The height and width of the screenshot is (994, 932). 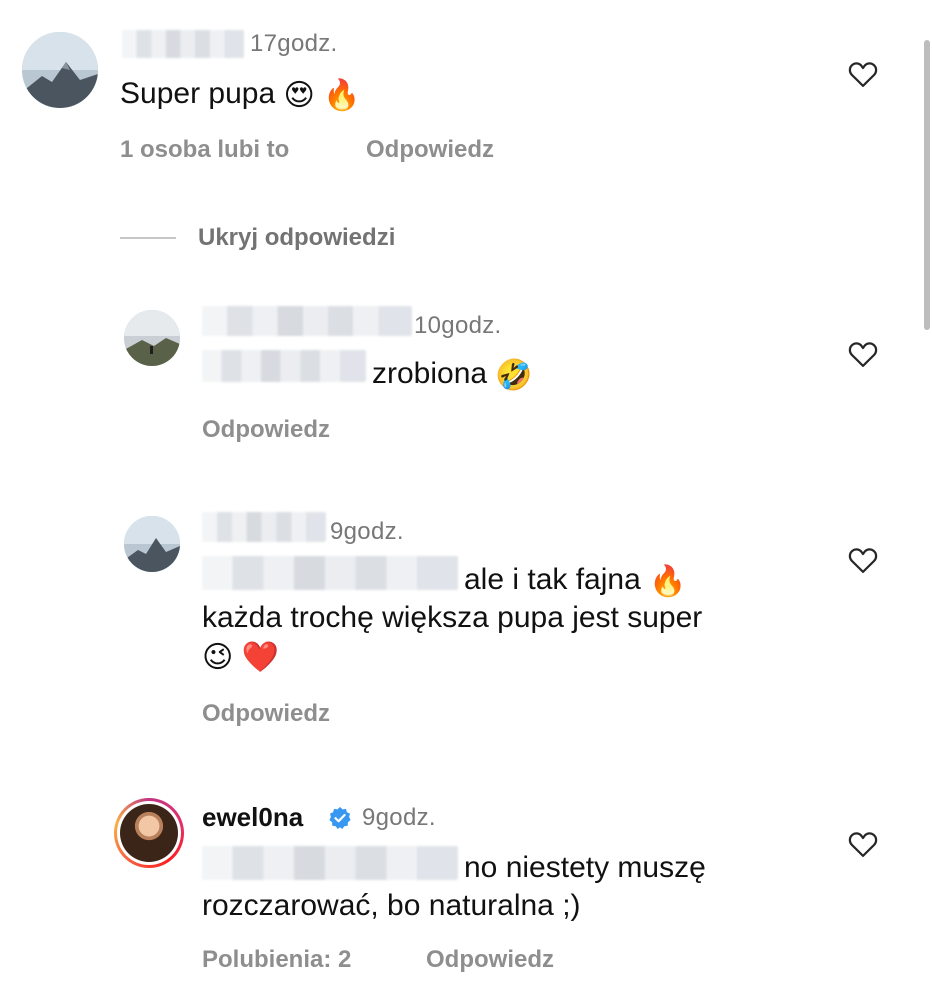 I want to click on wink-emoji: 😉, so click(x=218, y=657).